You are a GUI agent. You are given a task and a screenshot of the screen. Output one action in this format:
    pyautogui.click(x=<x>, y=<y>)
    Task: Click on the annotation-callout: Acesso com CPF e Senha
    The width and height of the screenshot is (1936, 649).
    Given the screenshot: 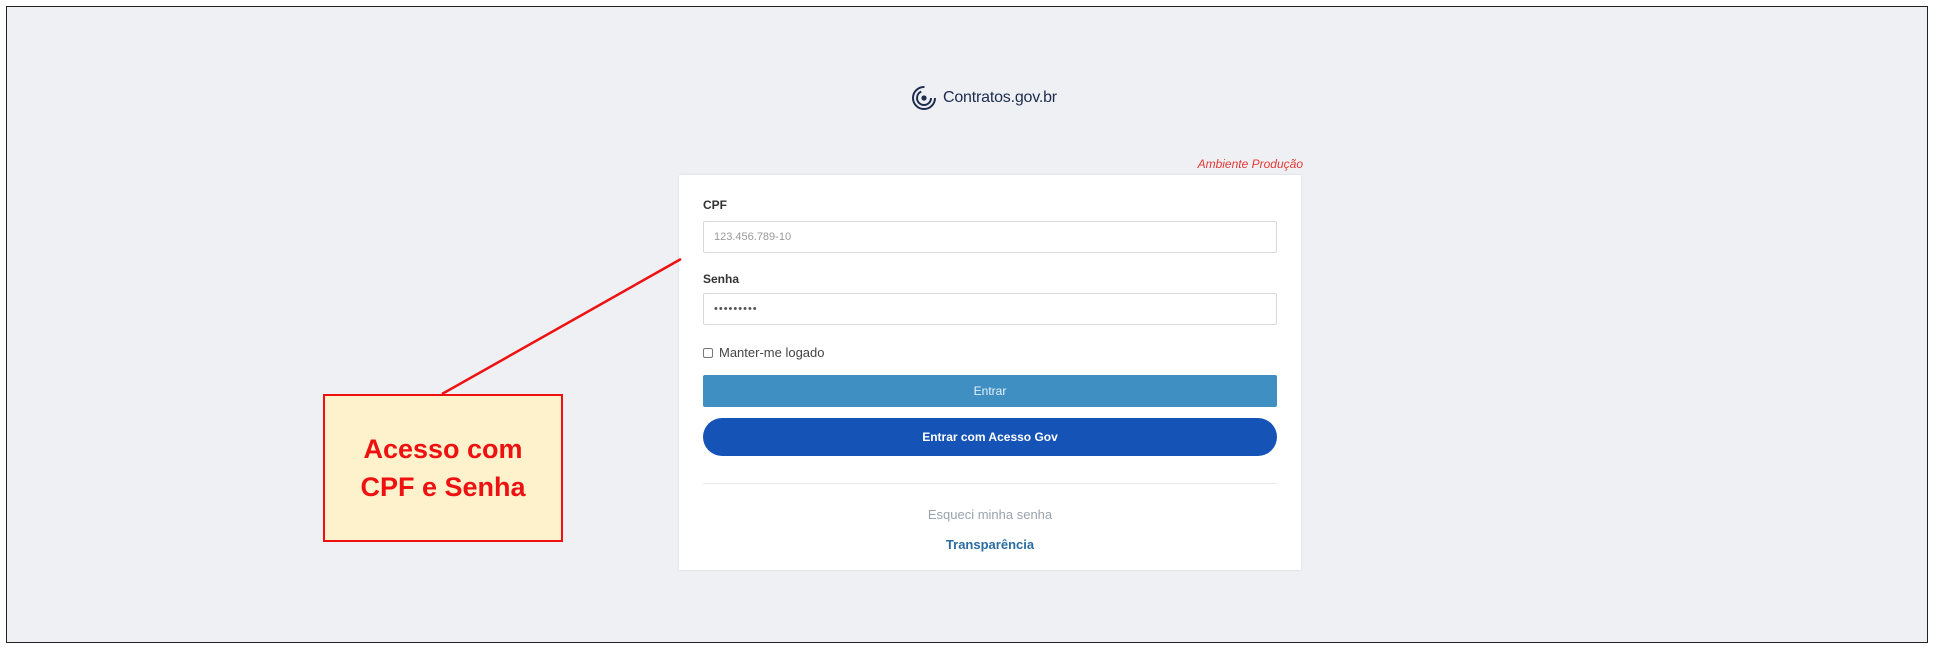 What is the action you would take?
    pyautogui.click(x=443, y=468)
    